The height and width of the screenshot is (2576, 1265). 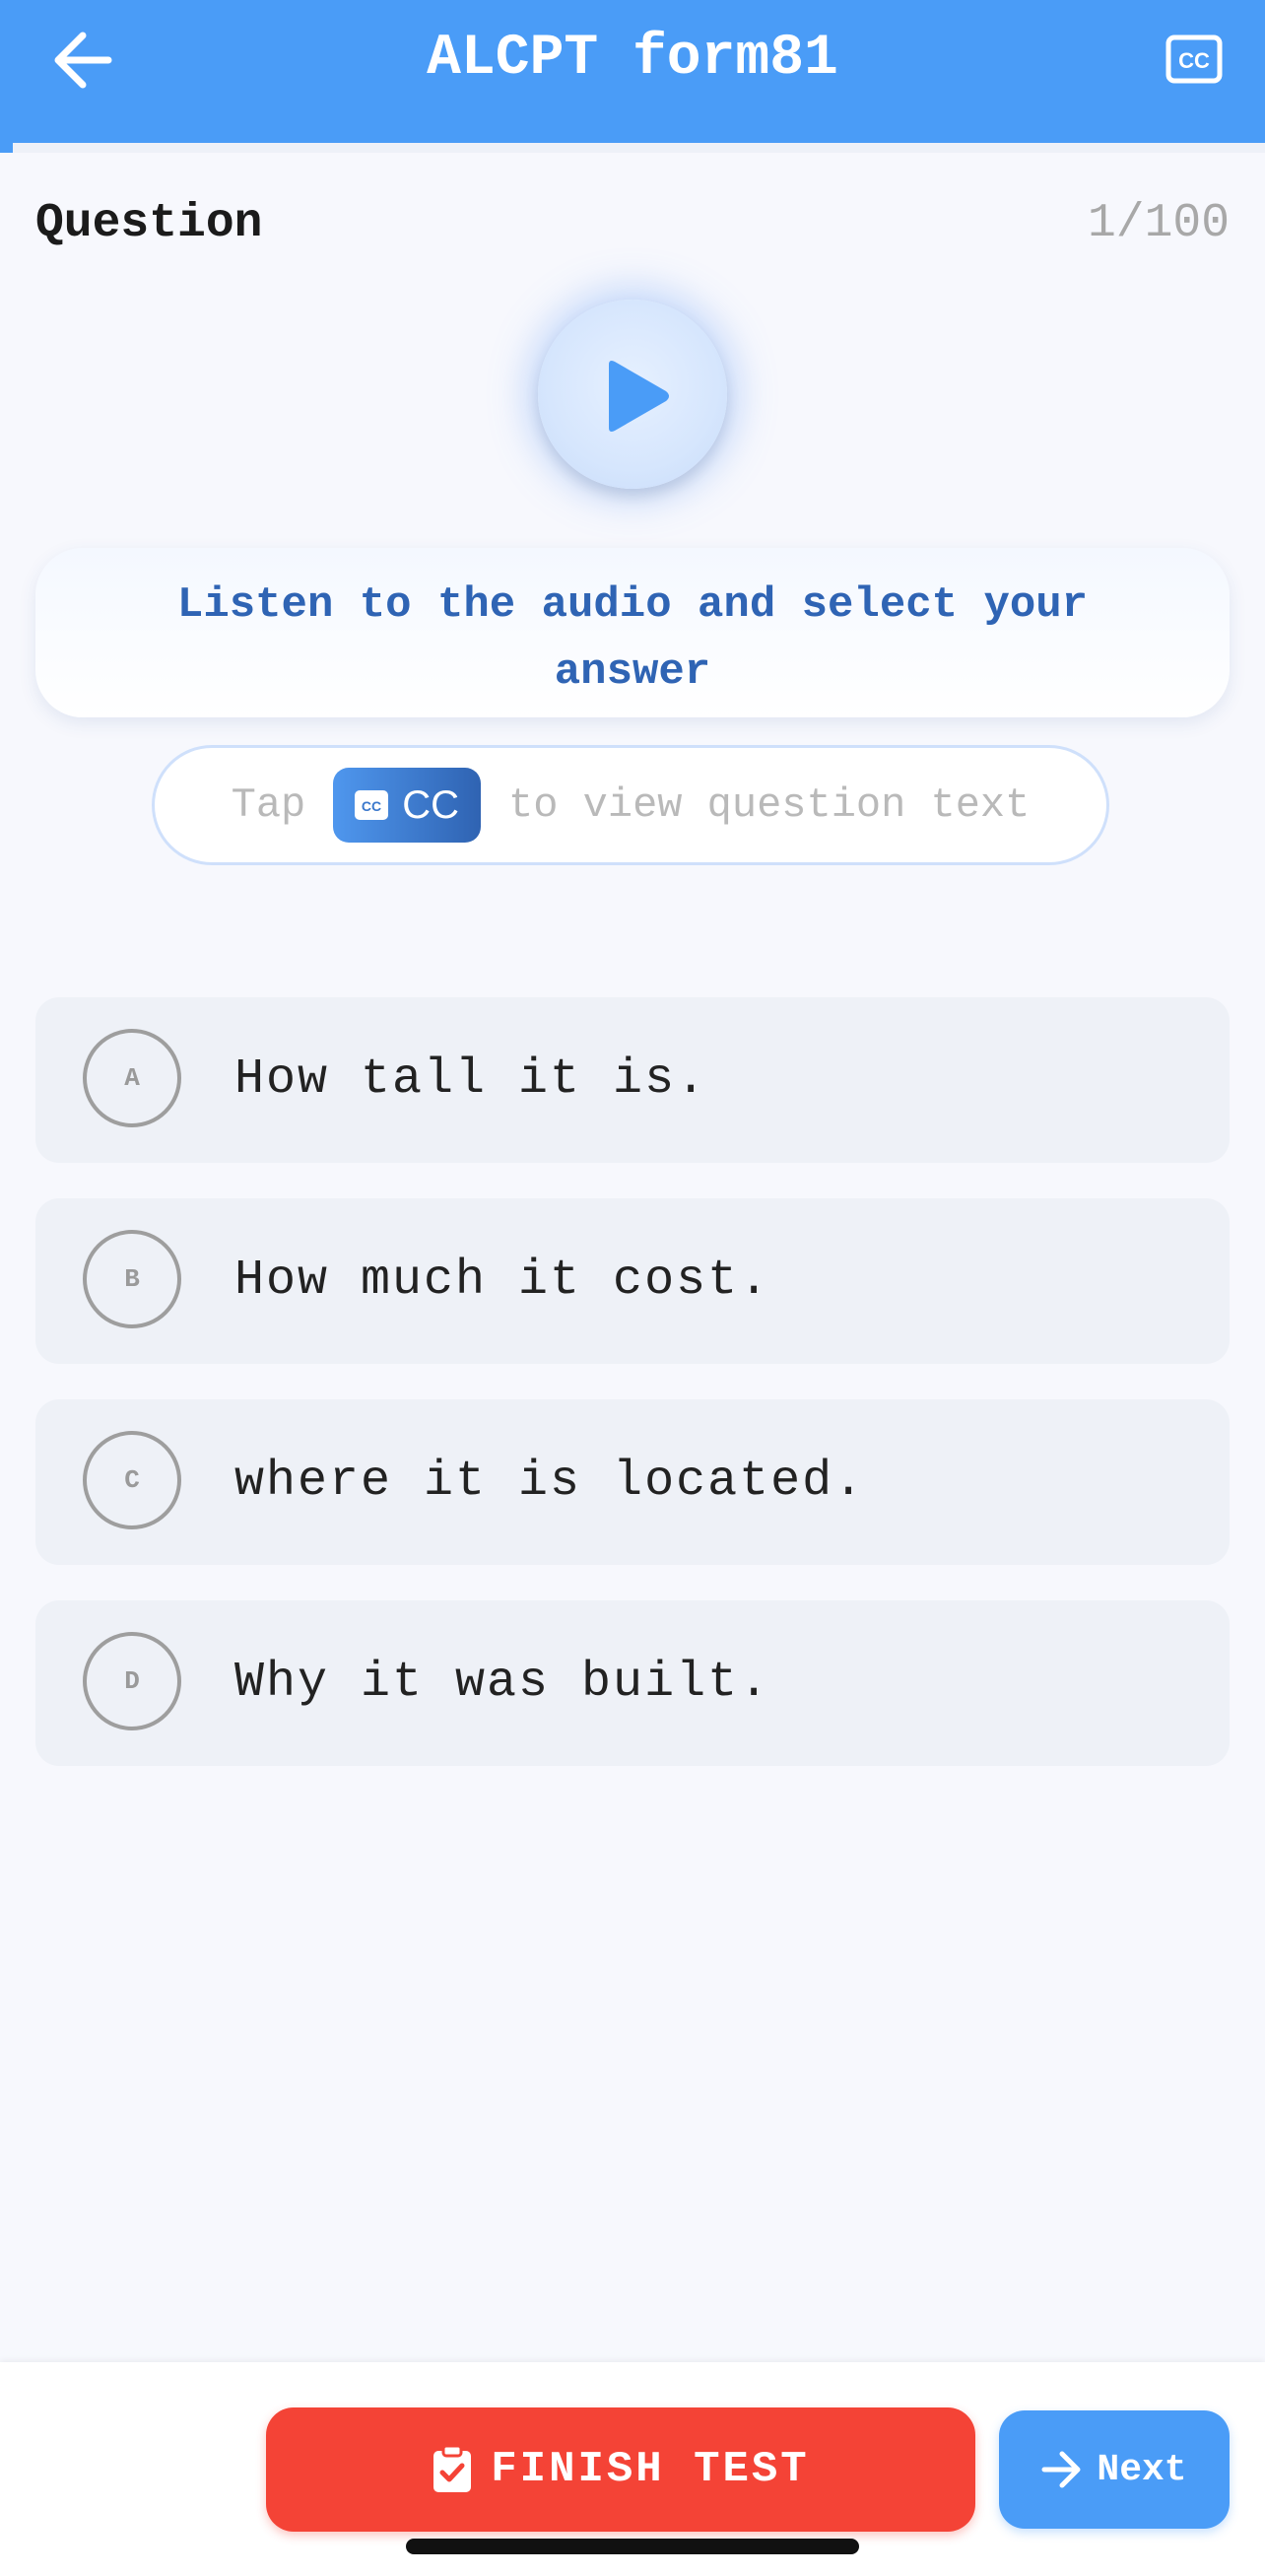 I want to click on option-b: B How much it cost., so click(x=632, y=1281).